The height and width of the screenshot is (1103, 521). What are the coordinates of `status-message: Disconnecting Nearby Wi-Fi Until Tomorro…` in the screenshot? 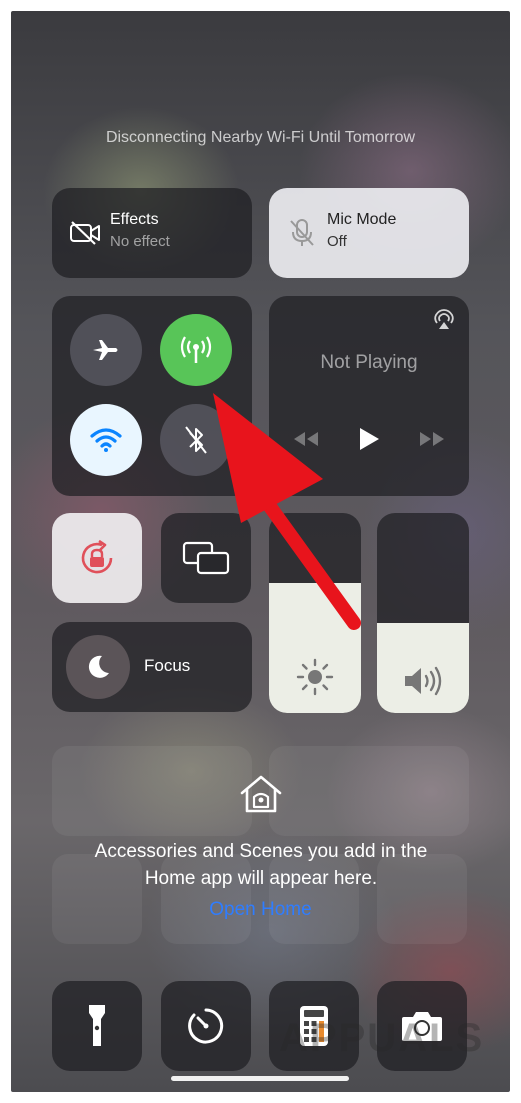 It's located at (260, 137).